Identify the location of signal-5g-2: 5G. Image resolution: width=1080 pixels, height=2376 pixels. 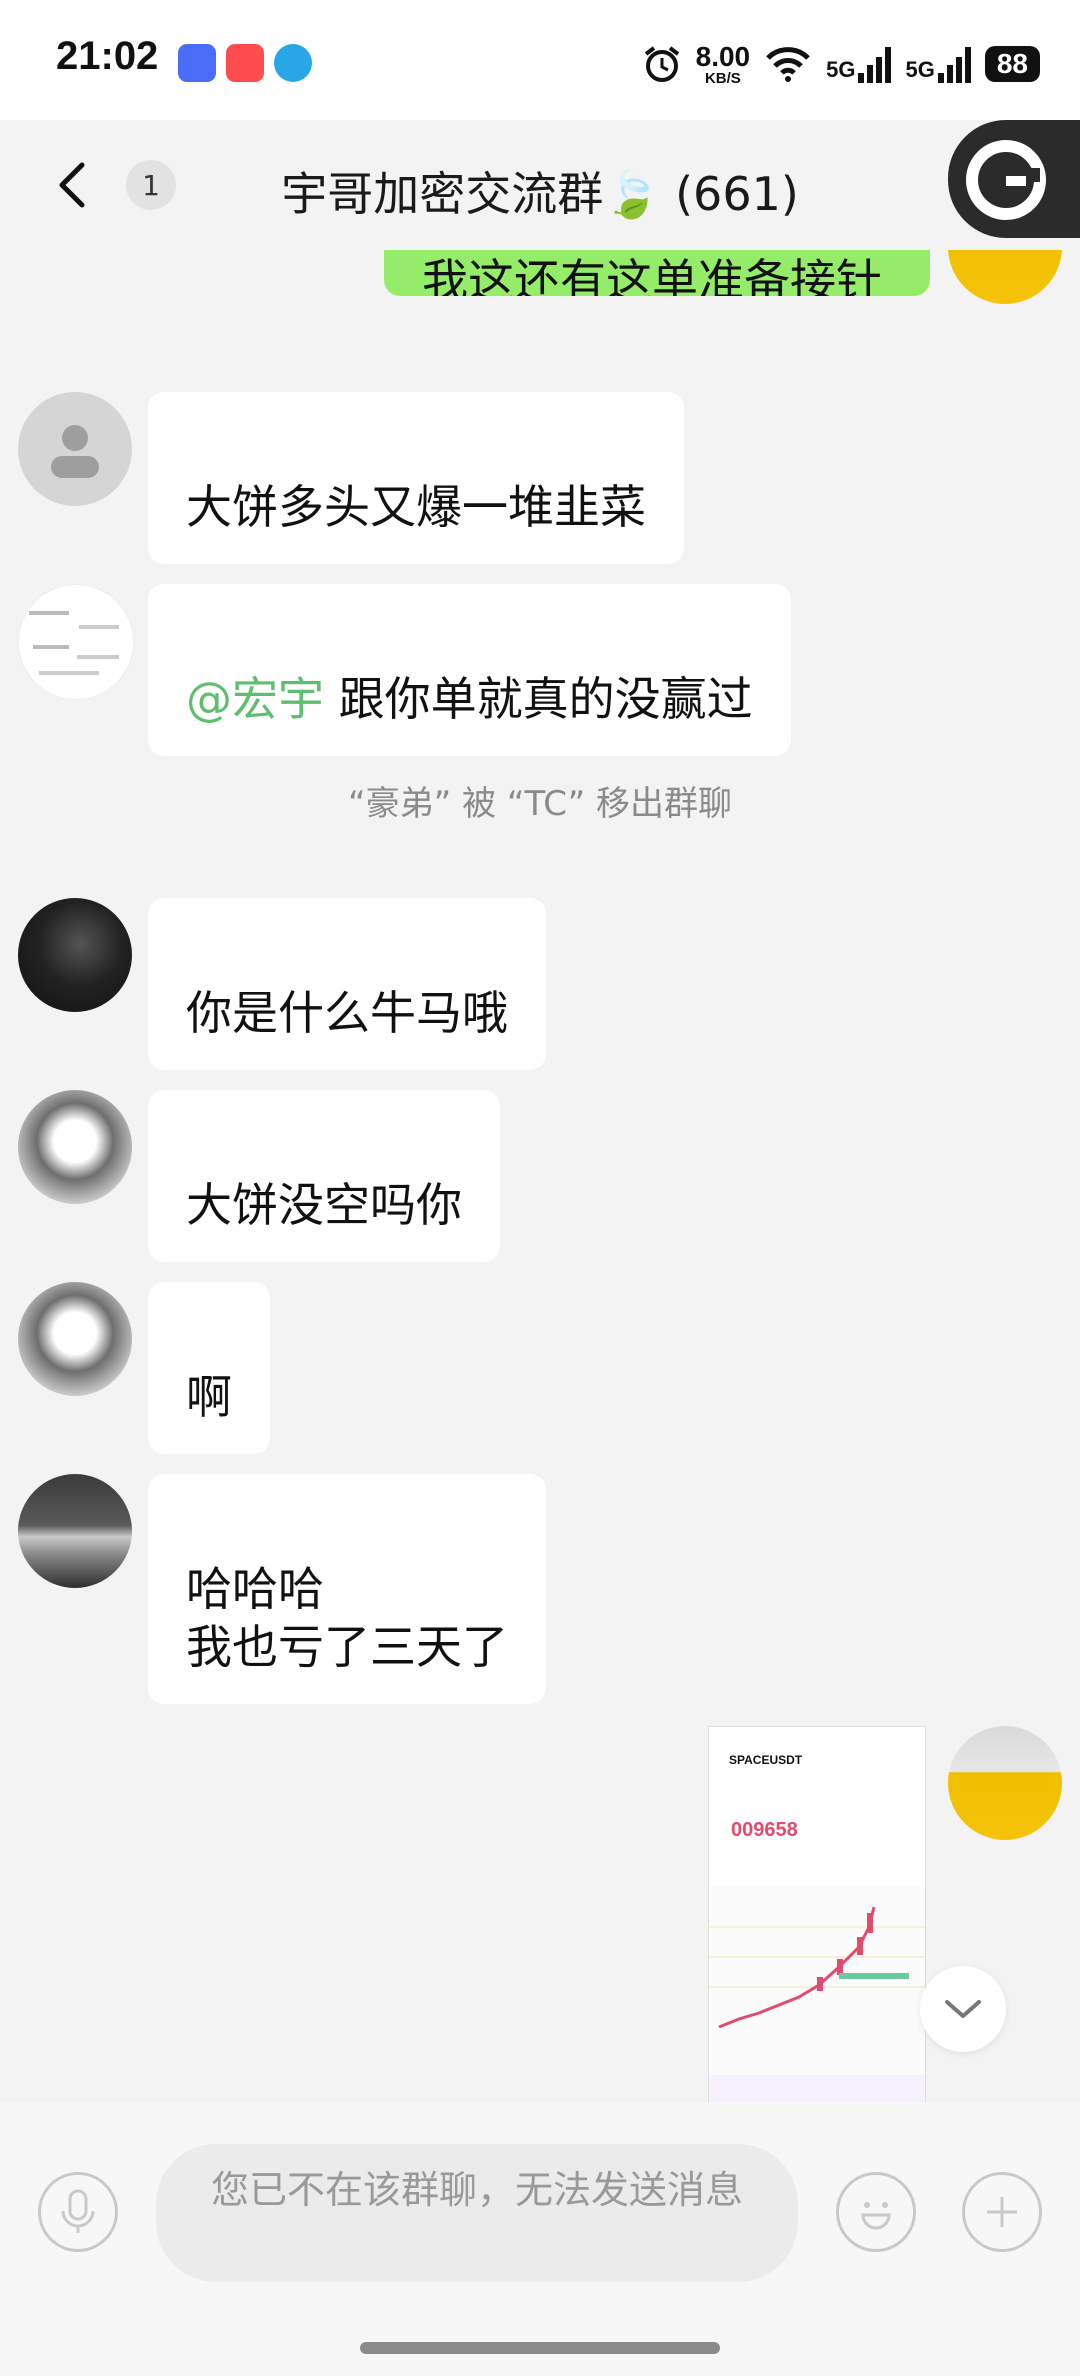
(938, 64).